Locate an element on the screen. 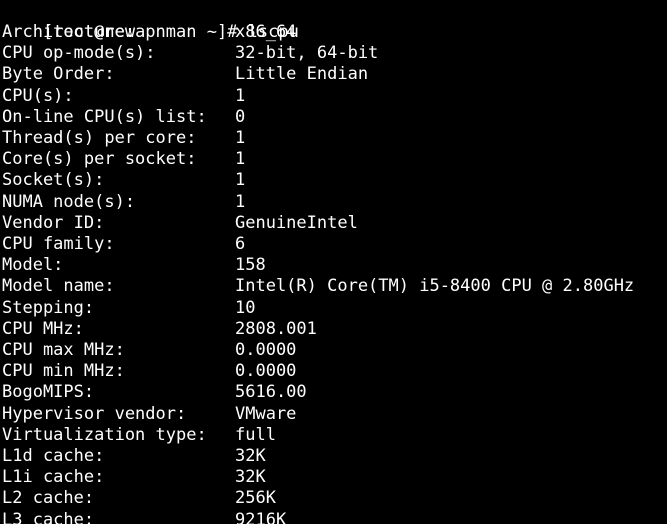  output-value: 32-bit, 64-bit is located at coordinates (307, 53).